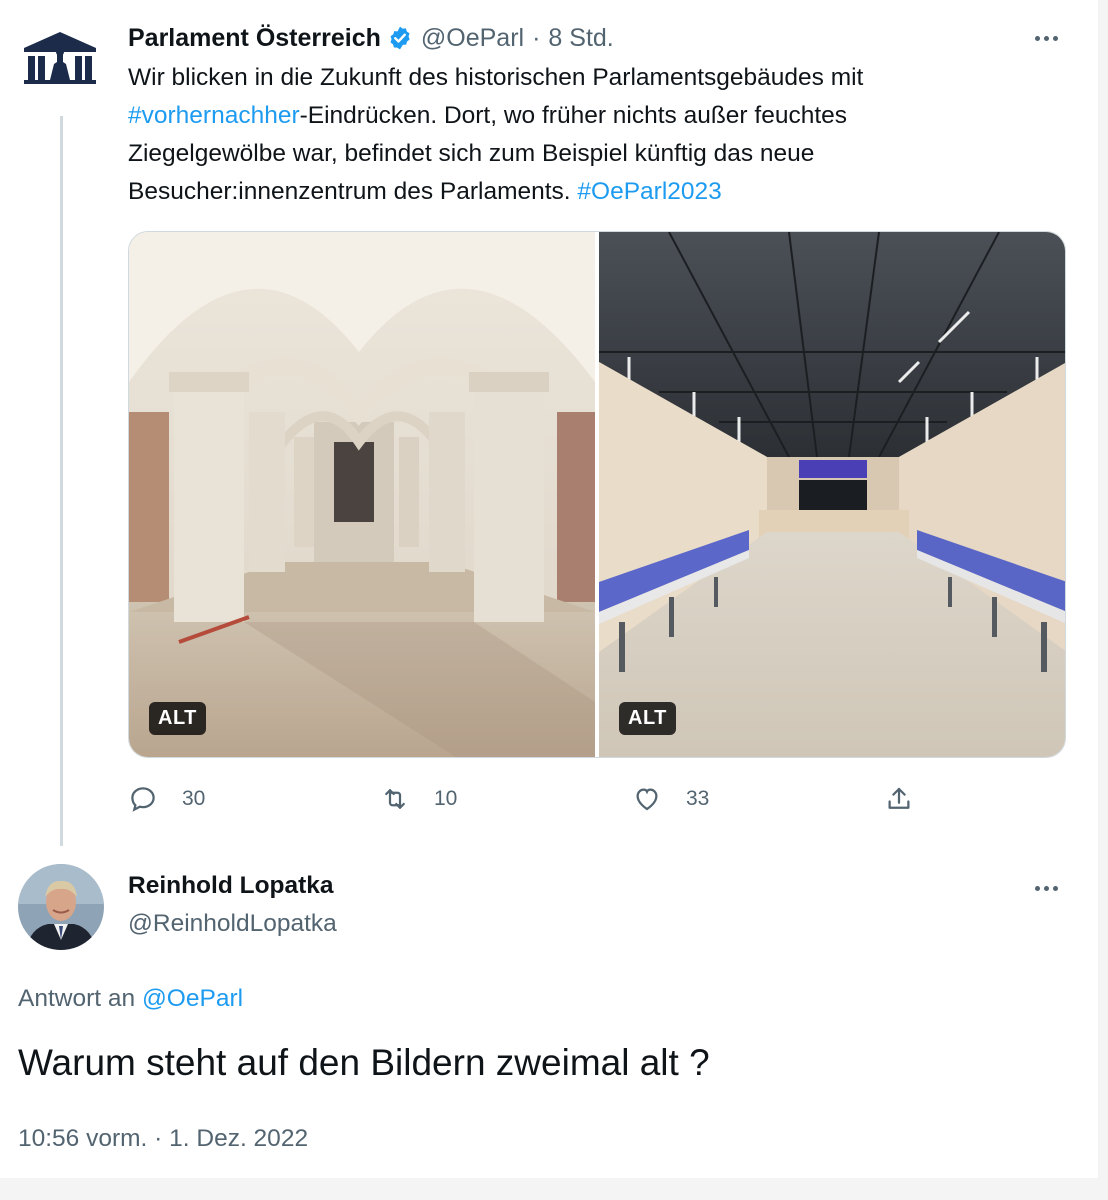 This screenshot has height=1200, width=1108. I want to click on hashtag-link: #OeParl2023, so click(649, 191).